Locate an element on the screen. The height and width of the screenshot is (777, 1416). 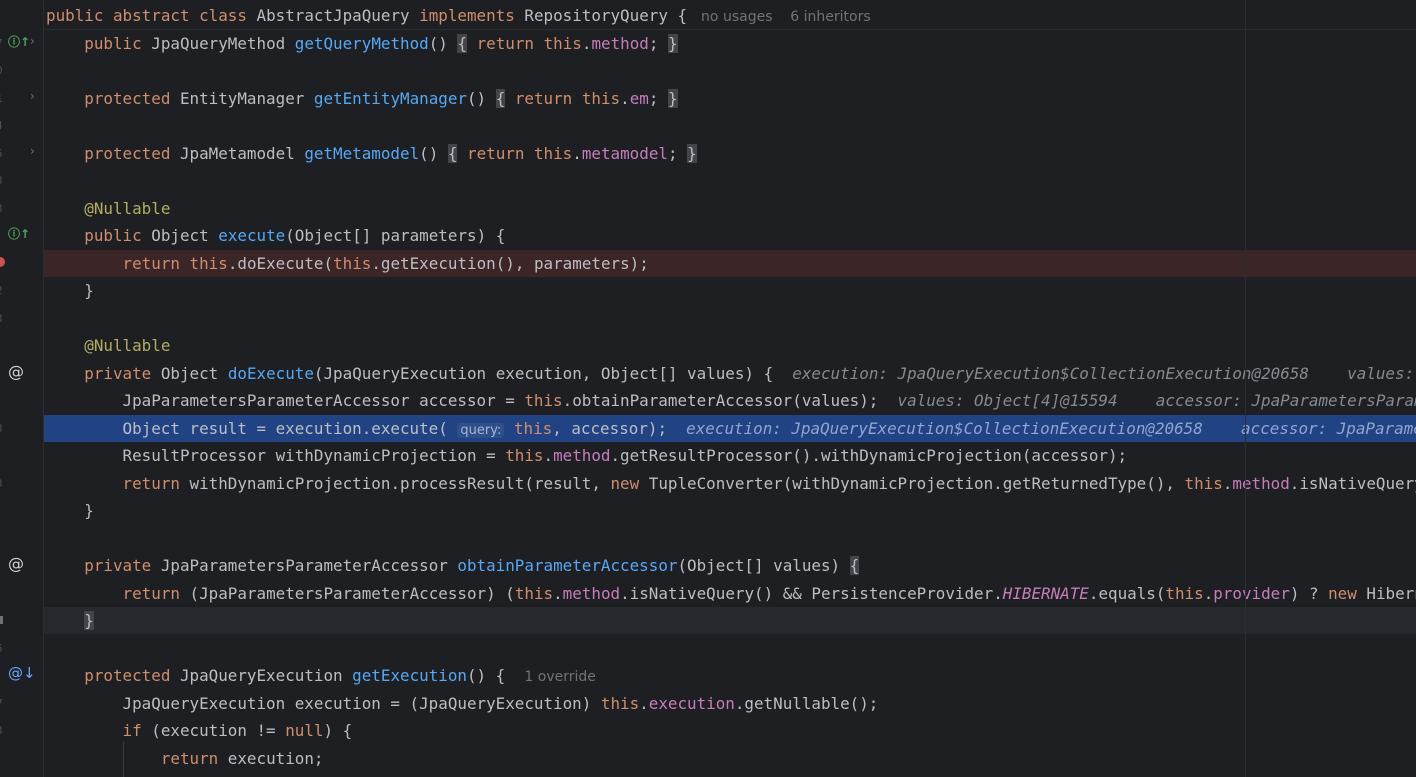
gutter-line: 2 is located at coordinates (21, 290).